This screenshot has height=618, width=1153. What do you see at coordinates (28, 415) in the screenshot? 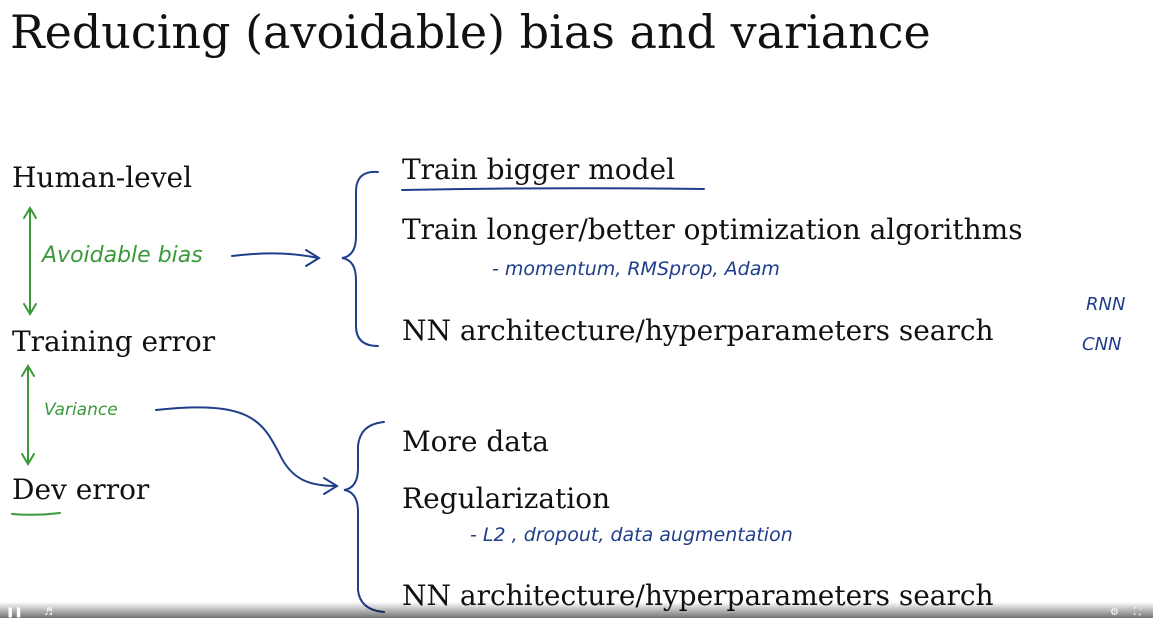
I see `variance-arrow` at bounding box center [28, 415].